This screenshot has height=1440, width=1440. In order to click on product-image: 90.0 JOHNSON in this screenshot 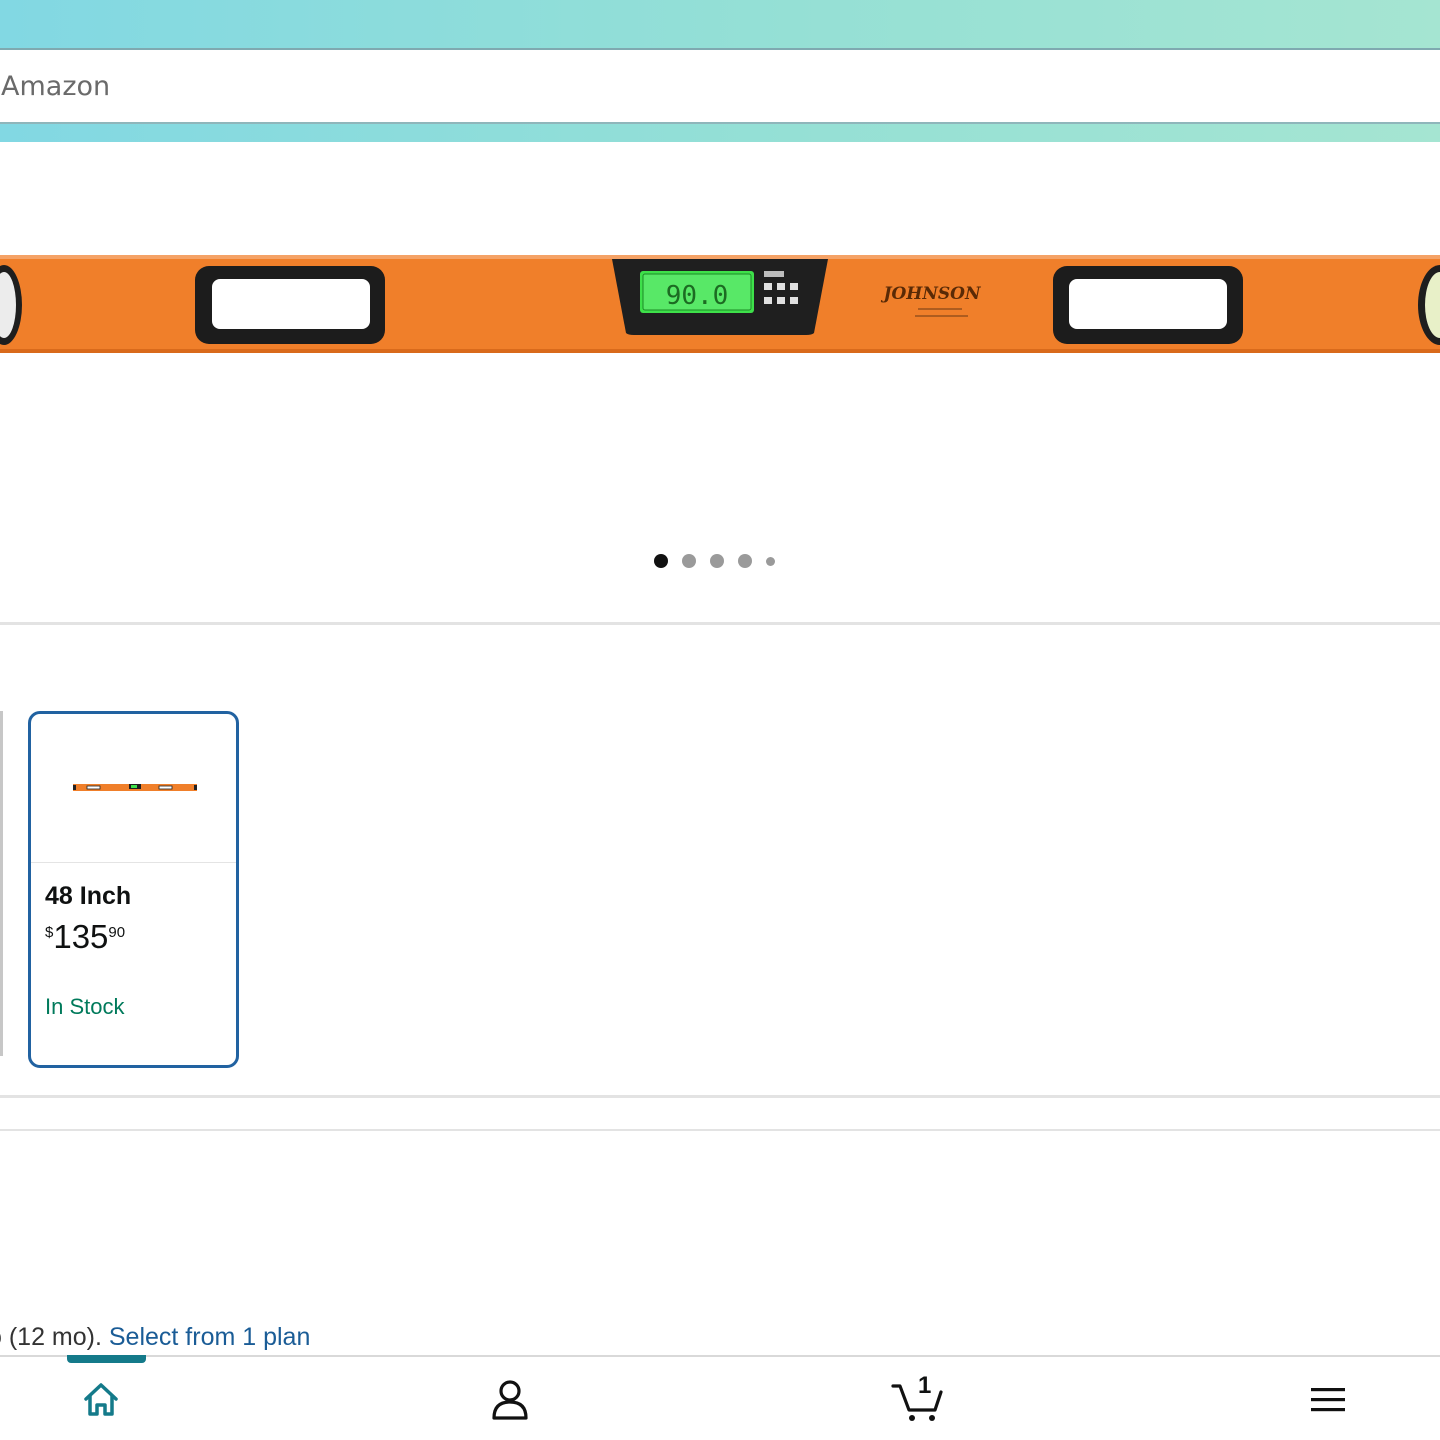, I will do `click(720, 305)`.